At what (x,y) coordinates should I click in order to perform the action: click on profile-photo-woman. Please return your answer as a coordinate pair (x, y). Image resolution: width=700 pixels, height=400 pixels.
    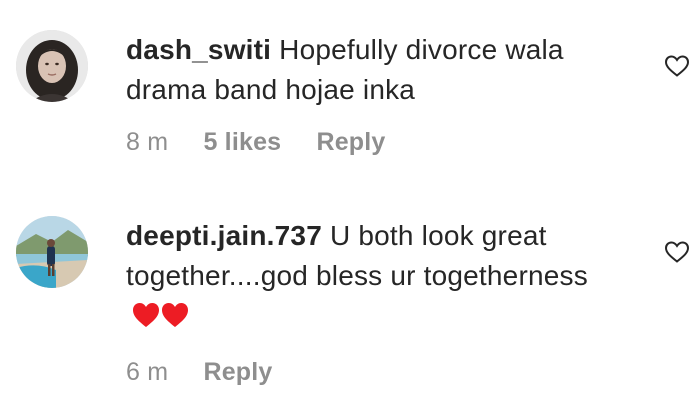
    Looking at the image, I should click on (52, 66).